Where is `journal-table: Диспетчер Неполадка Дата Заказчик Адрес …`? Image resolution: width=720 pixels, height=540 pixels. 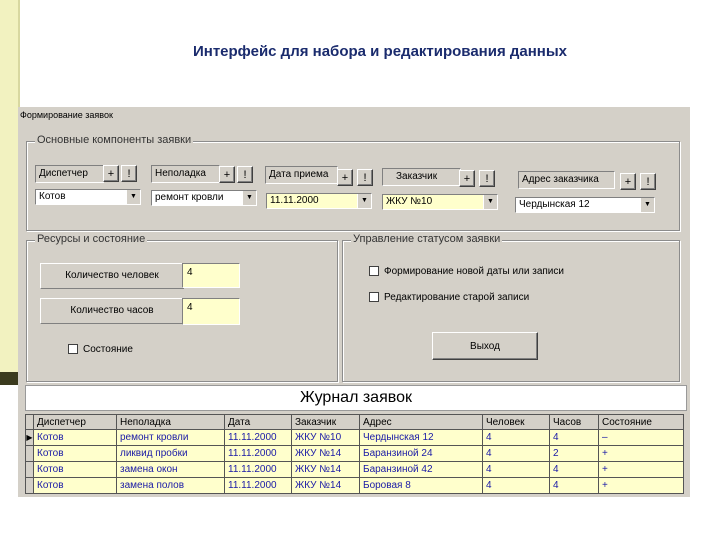
journal-table: Диспетчер Неполадка Дата Заказчик Адрес … is located at coordinates (354, 454).